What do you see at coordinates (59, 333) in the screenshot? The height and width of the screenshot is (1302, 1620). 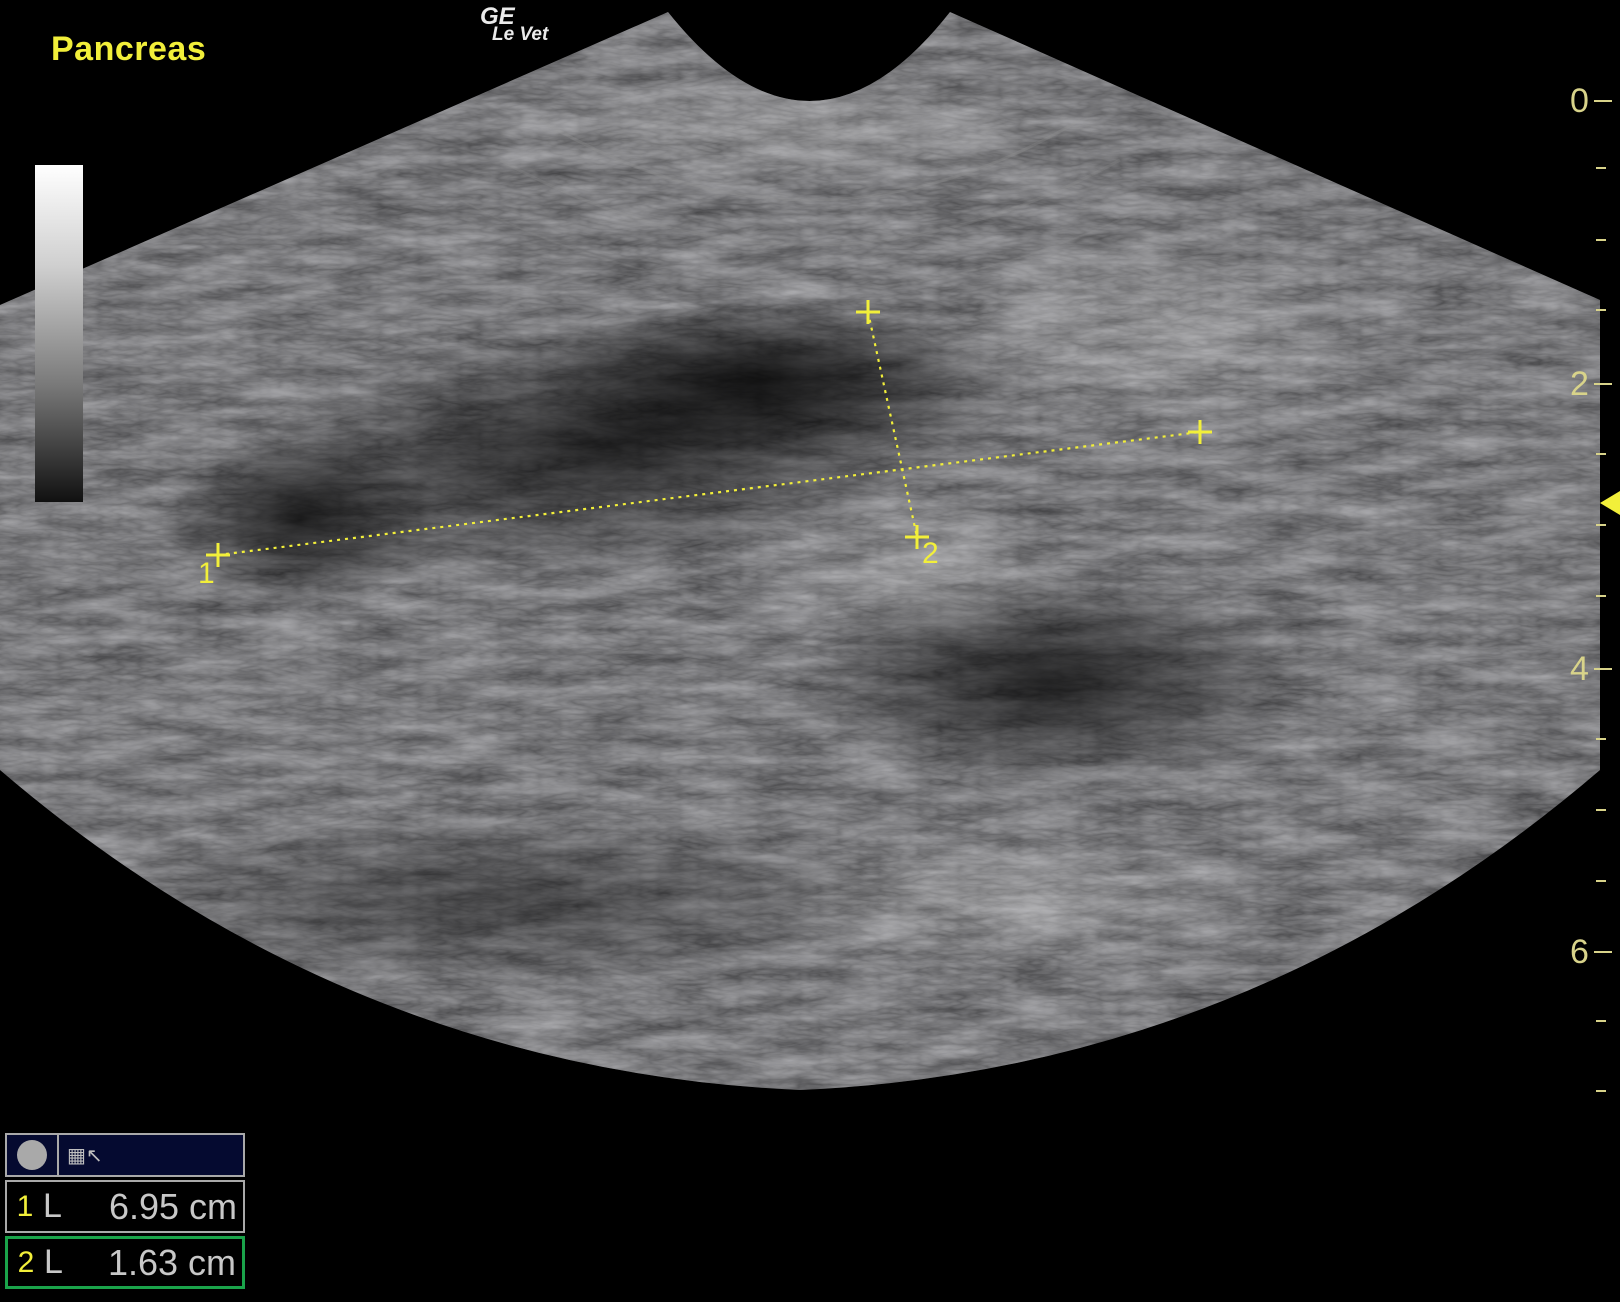 I see `grayscale-bar` at bounding box center [59, 333].